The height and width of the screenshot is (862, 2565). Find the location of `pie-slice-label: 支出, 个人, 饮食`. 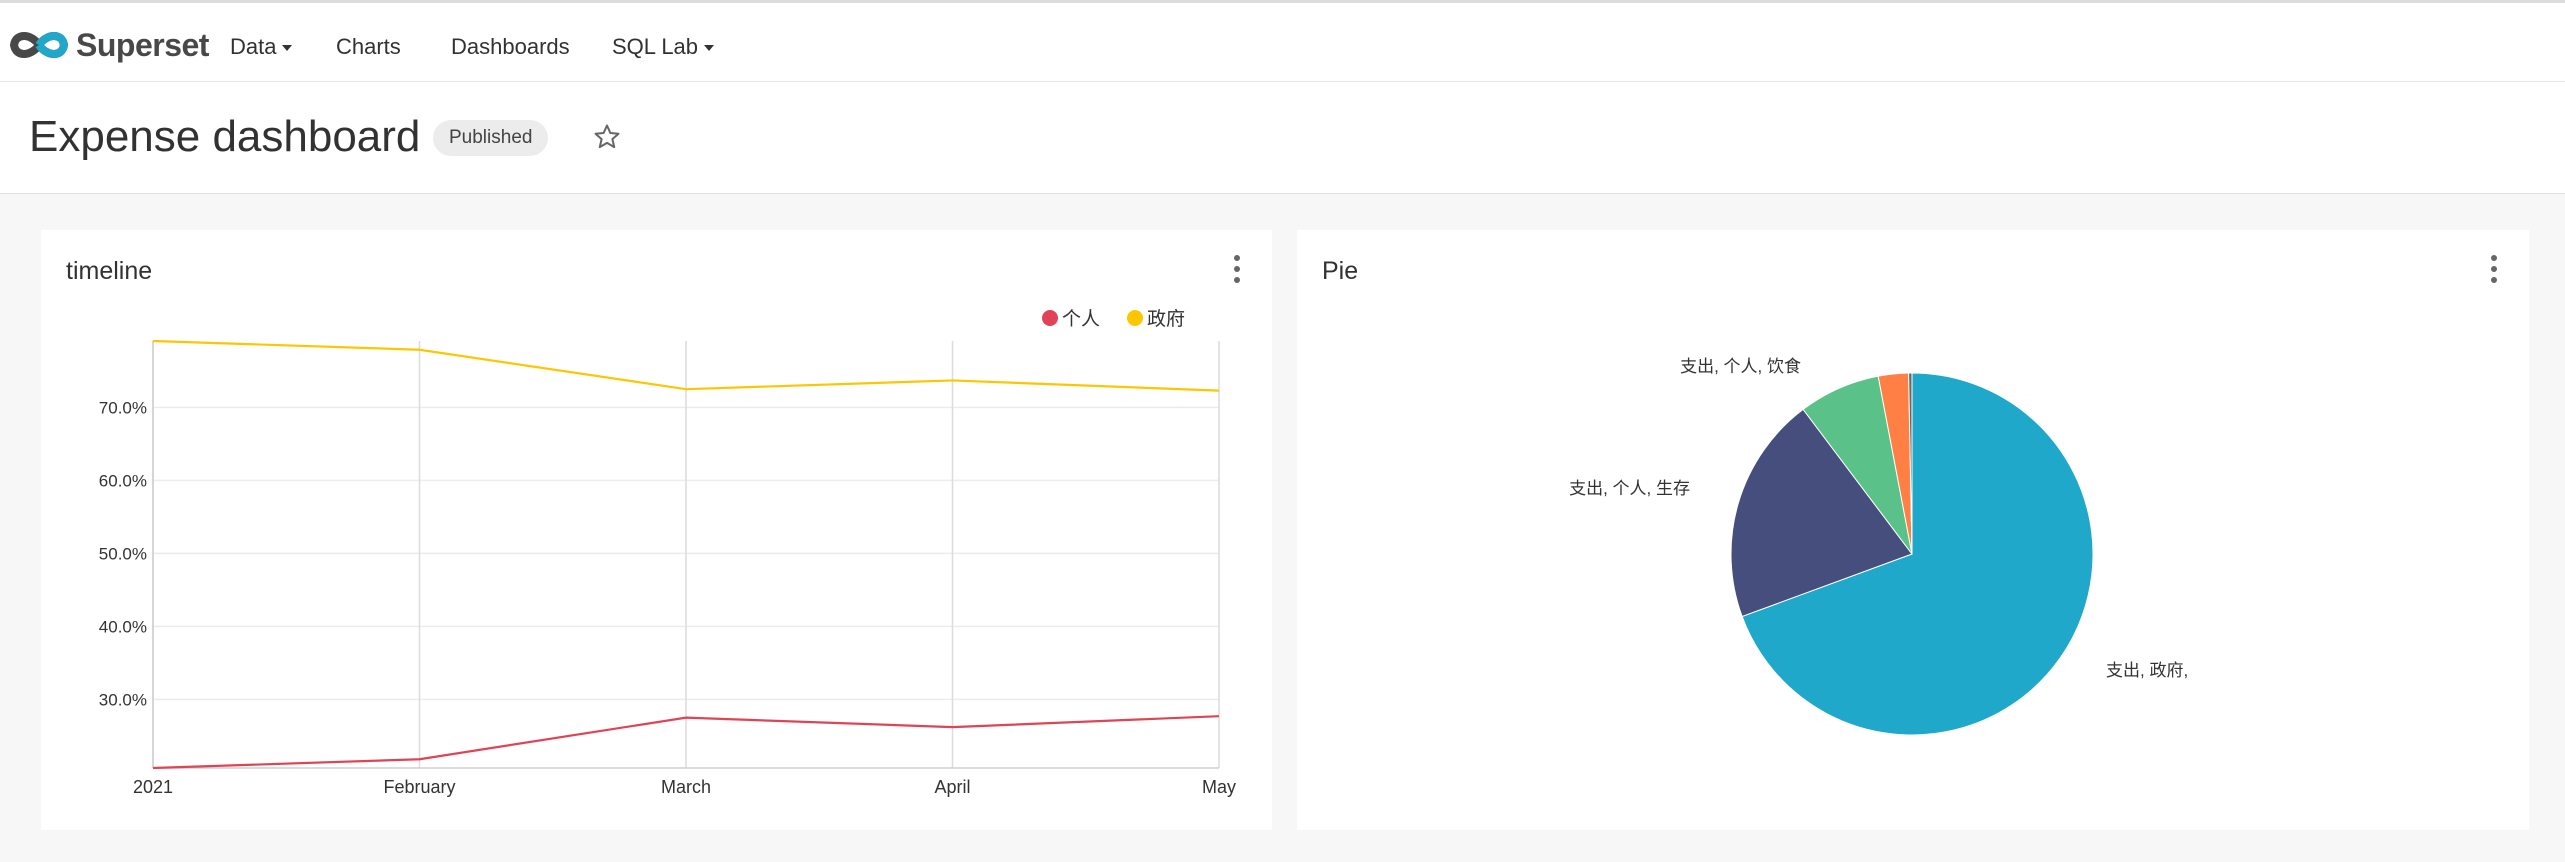

pie-slice-label: 支出, 个人, 饮食 is located at coordinates (1740, 366).